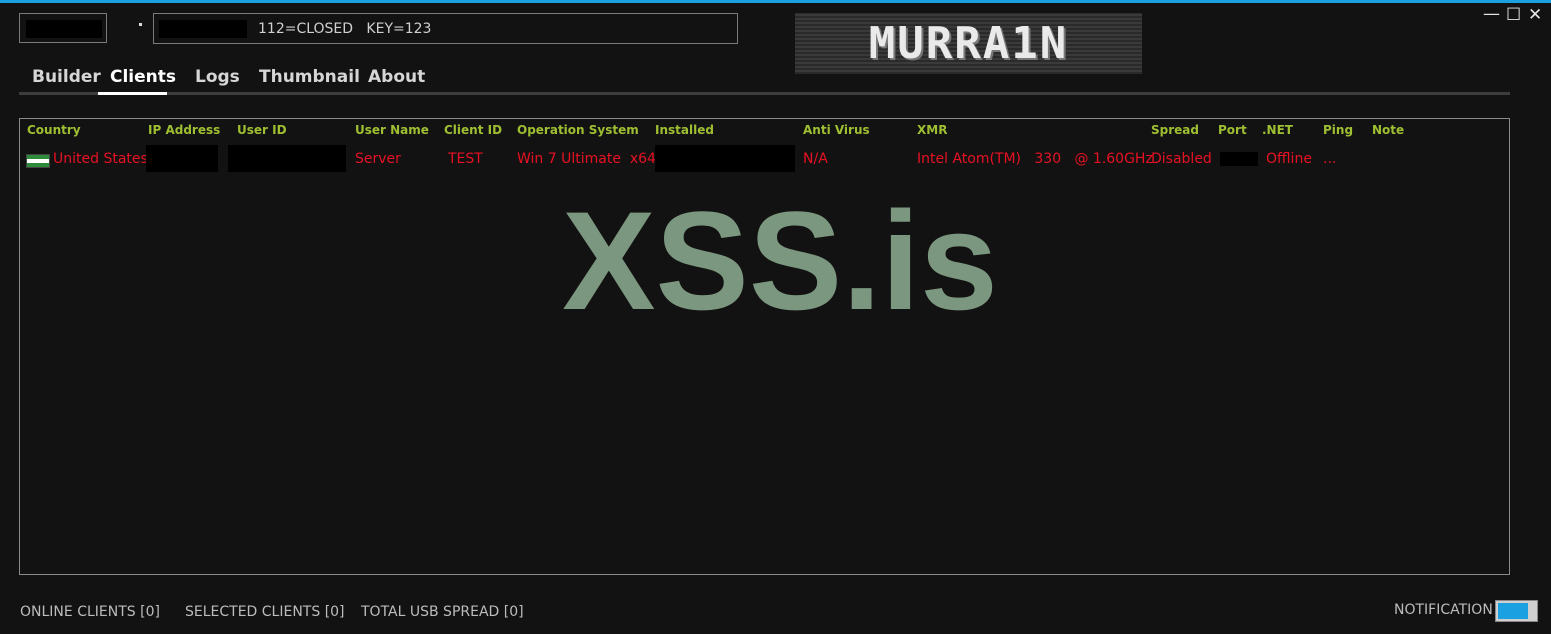  Describe the element at coordinates (143, 77) in the screenshot. I see `tab-clients: Clients` at that location.